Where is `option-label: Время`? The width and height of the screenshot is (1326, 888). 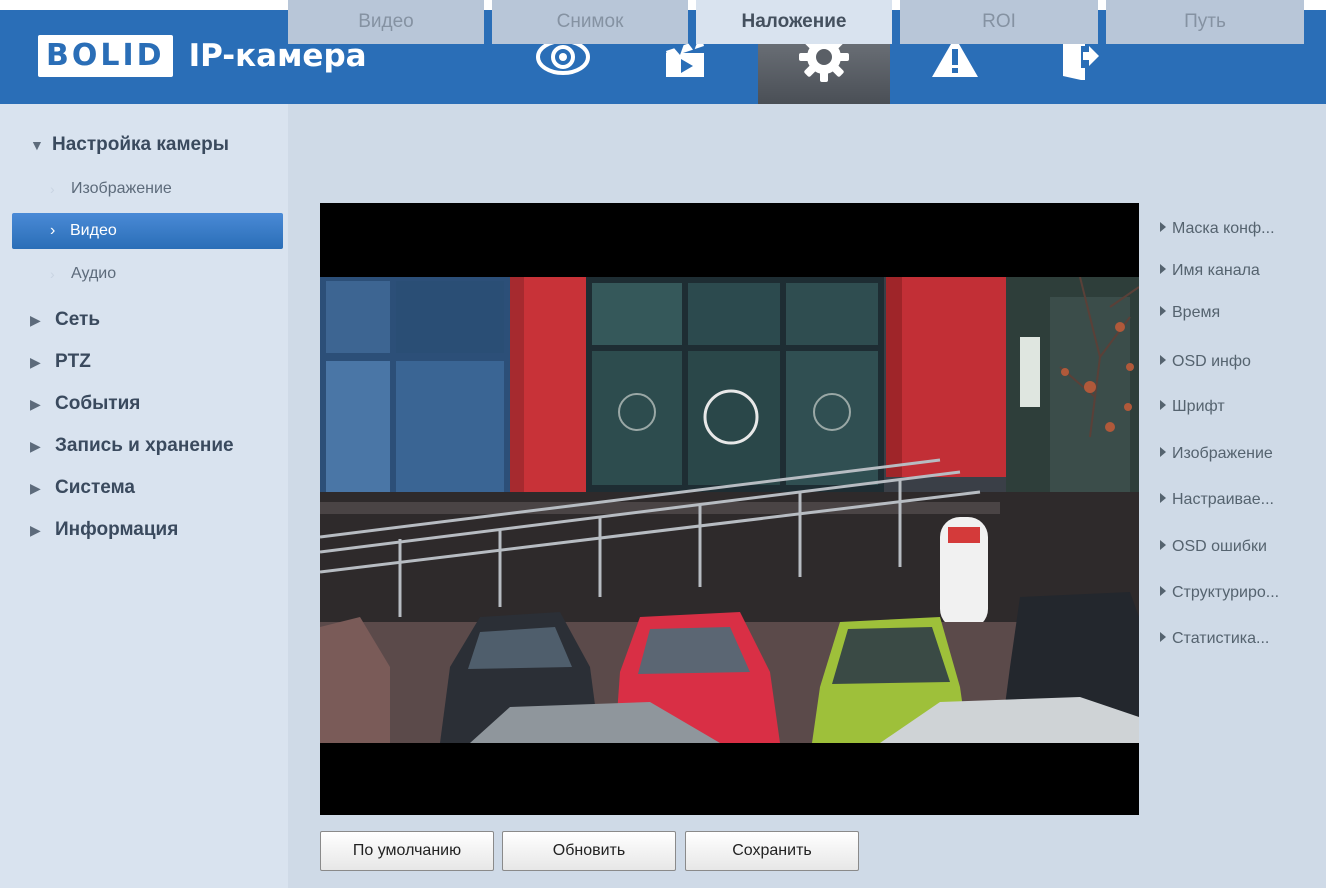 option-label: Время is located at coordinates (1196, 312).